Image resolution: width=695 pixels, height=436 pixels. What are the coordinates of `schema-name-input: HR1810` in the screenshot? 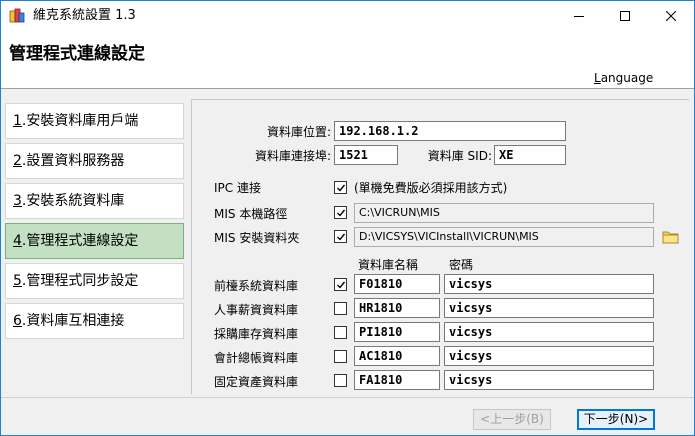 It's located at (397, 308).